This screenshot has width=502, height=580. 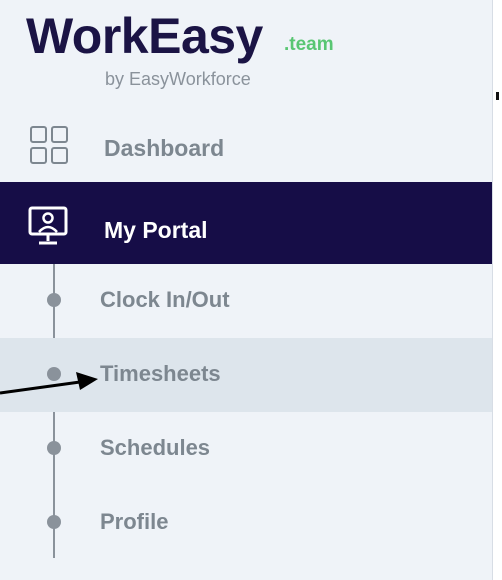 What do you see at coordinates (156, 230) in the screenshot?
I see `nav-item-my-portal-label: My Portal` at bounding box center [156, 230].